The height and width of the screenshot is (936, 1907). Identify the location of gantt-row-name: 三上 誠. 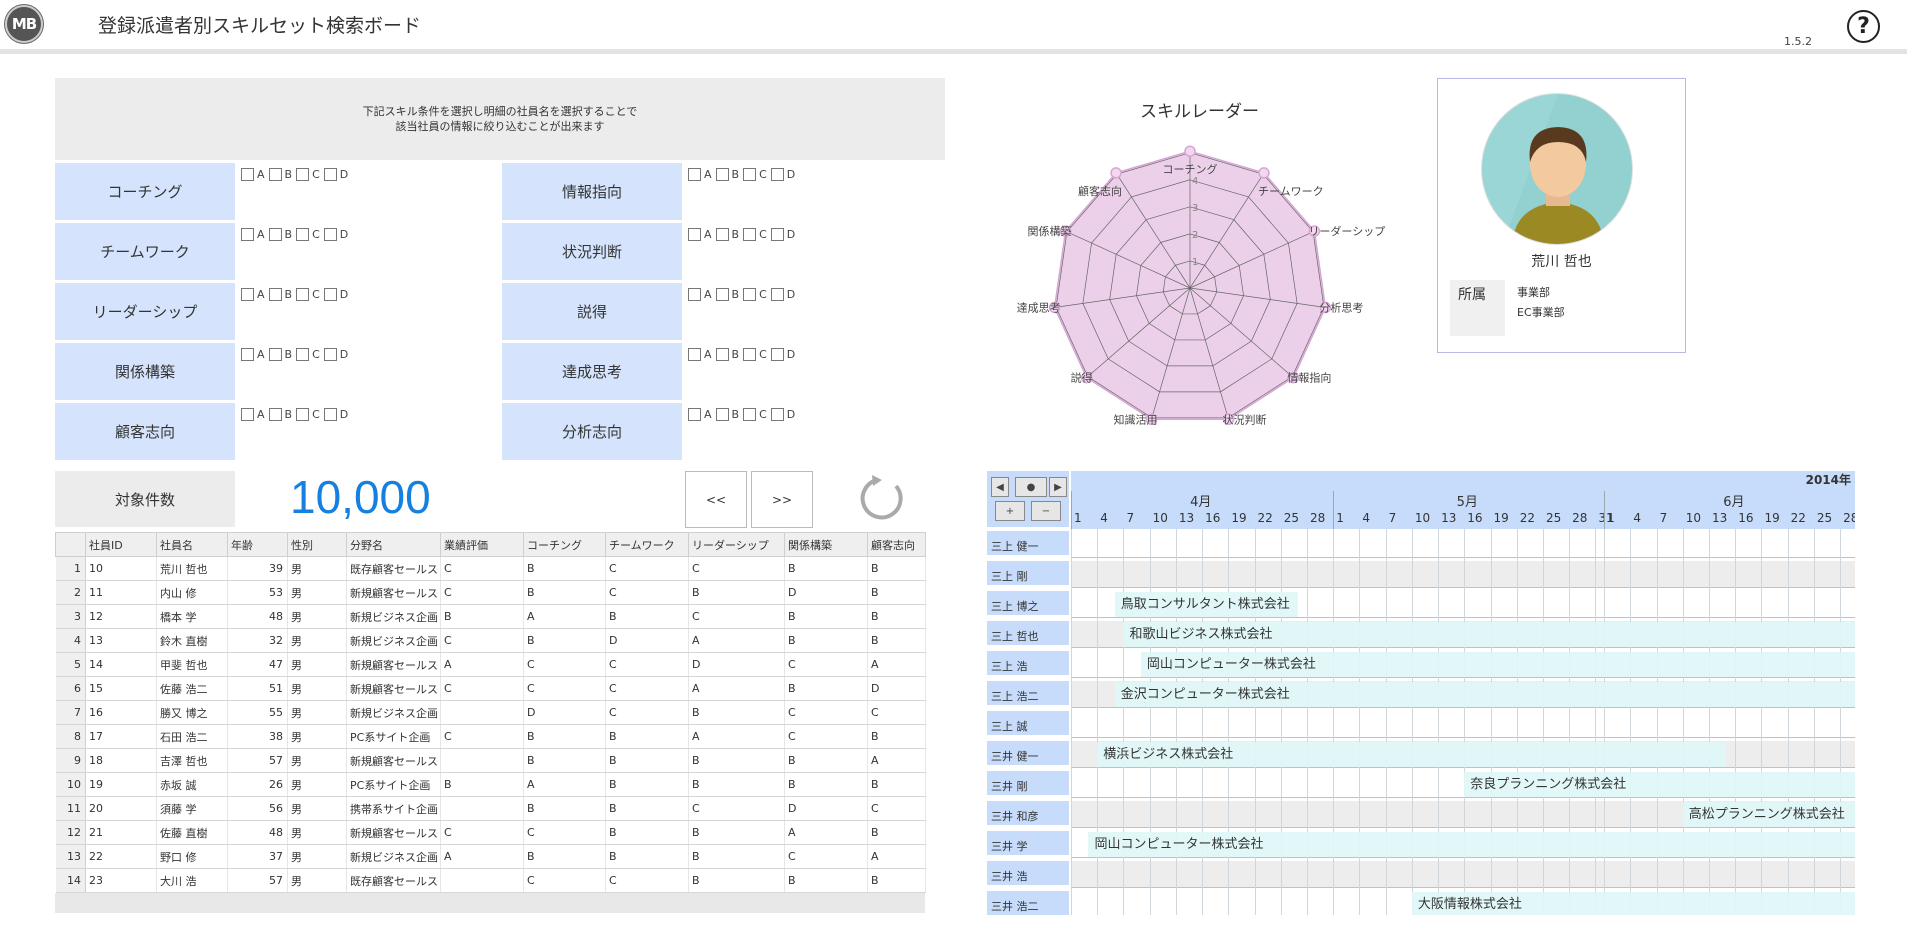
(1028, 724).